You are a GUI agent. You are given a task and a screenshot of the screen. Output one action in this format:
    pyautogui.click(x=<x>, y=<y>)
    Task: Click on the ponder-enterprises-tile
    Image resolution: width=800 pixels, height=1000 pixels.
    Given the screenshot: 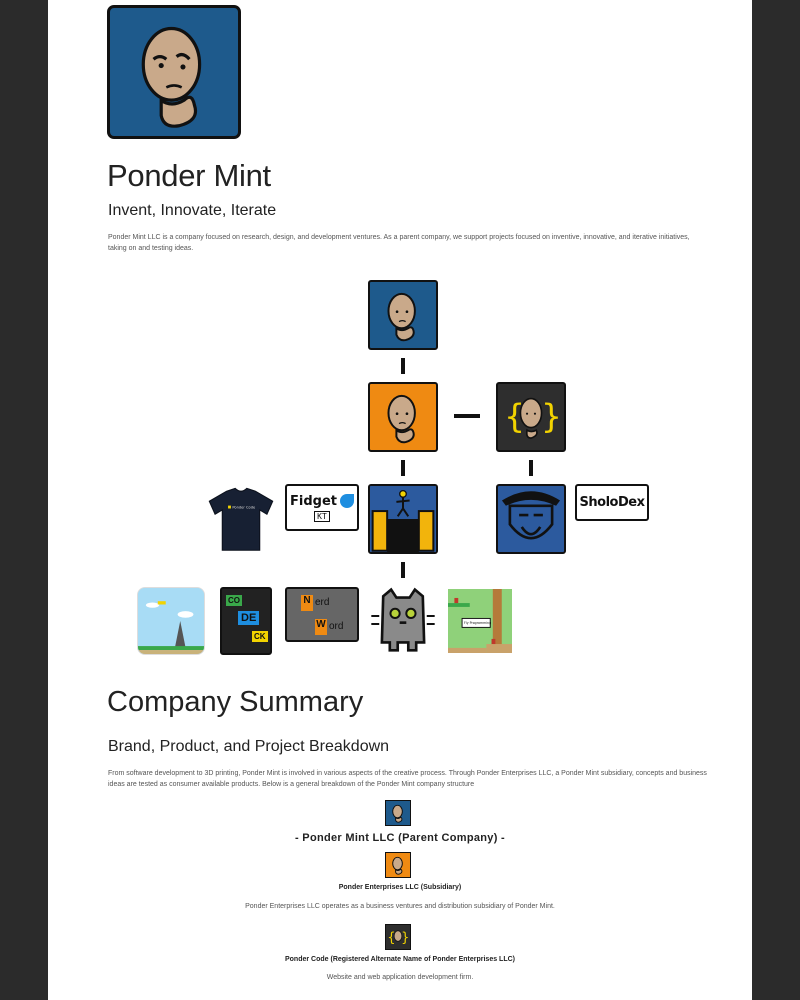 What is the action you would take?
    pyautogui.click(x=403, y=417)
    